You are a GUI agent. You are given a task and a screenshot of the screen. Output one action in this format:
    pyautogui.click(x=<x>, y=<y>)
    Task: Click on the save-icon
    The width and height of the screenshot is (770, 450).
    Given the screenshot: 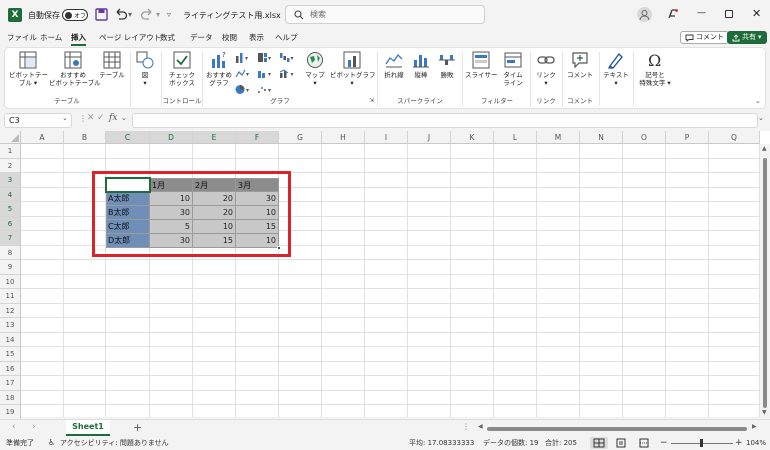 What is the action you would take?
    pyautogui.click(x=101, y=14)
    